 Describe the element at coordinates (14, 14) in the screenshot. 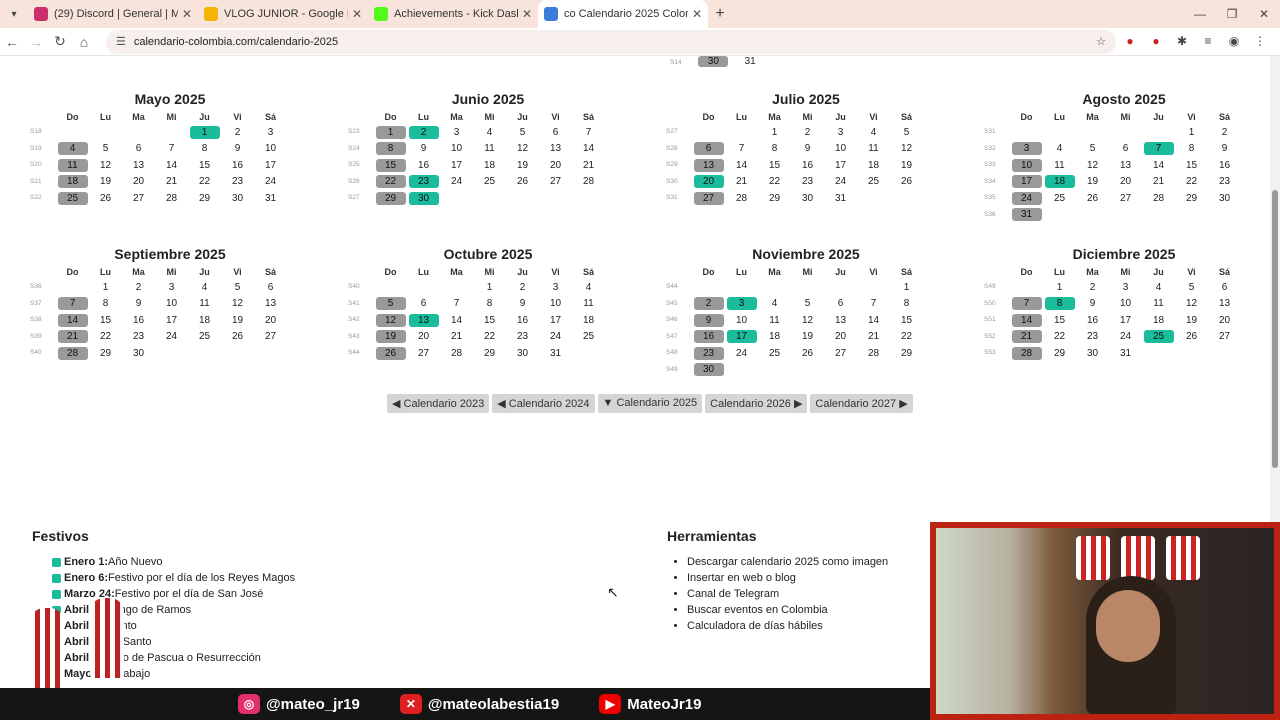

I see `tab-search-icon: ▾` at that location.